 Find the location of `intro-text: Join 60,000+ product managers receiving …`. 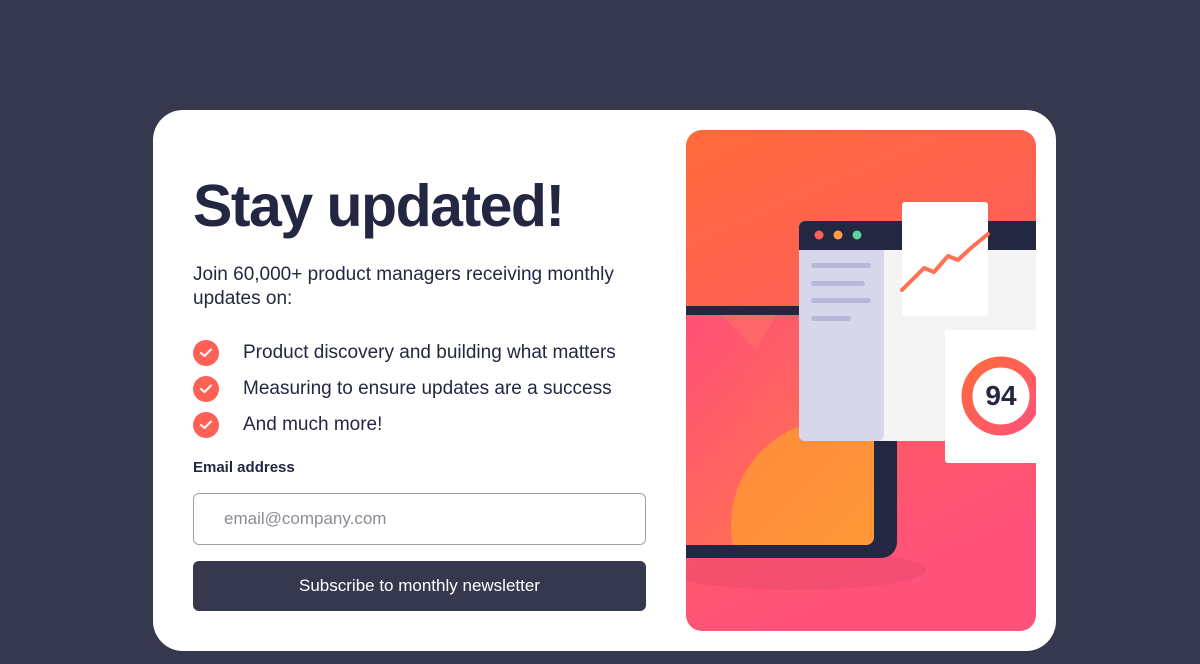

intro-text: Join 60,000+ product managers receiving … is located at coordinates (403, 286).